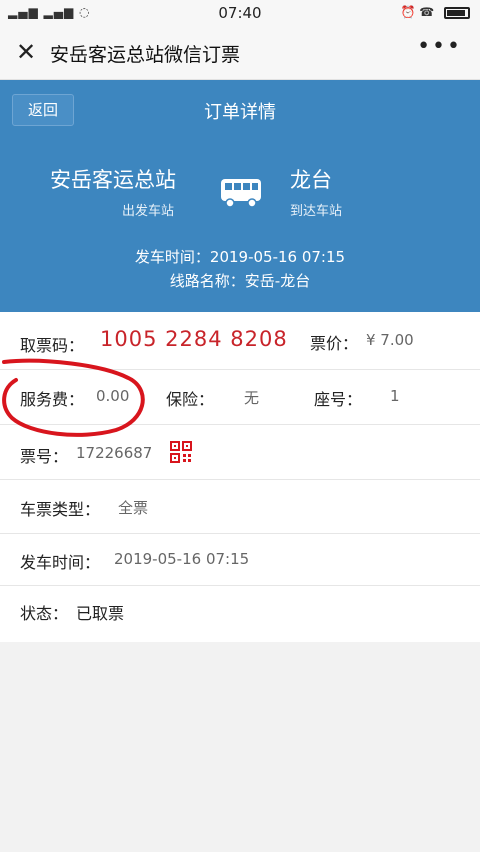 The height and width of the screenshot is (852, 480). Describe the element at coordinates (240, 614) in the screenshot. I see `status-row: 状态： 已取票` at that location.